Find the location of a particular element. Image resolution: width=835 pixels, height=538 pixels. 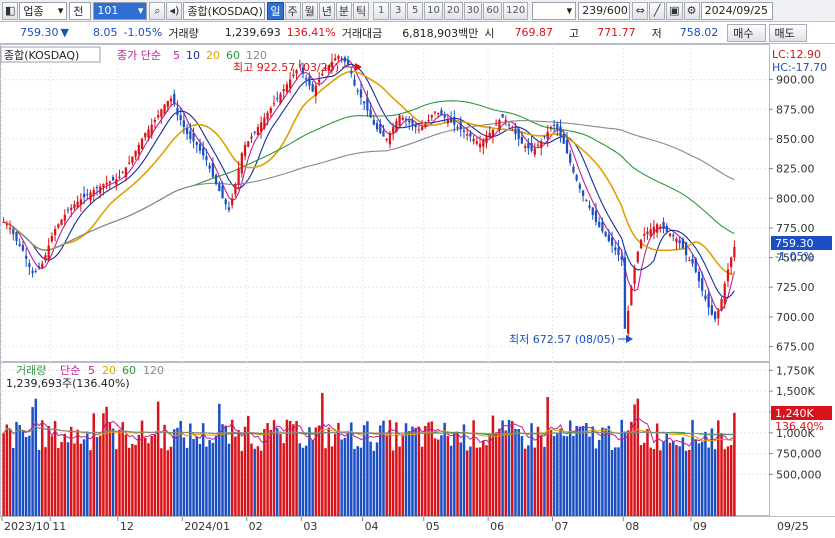

lc-label: LC:12.90 is located at coordinates (796, 54).